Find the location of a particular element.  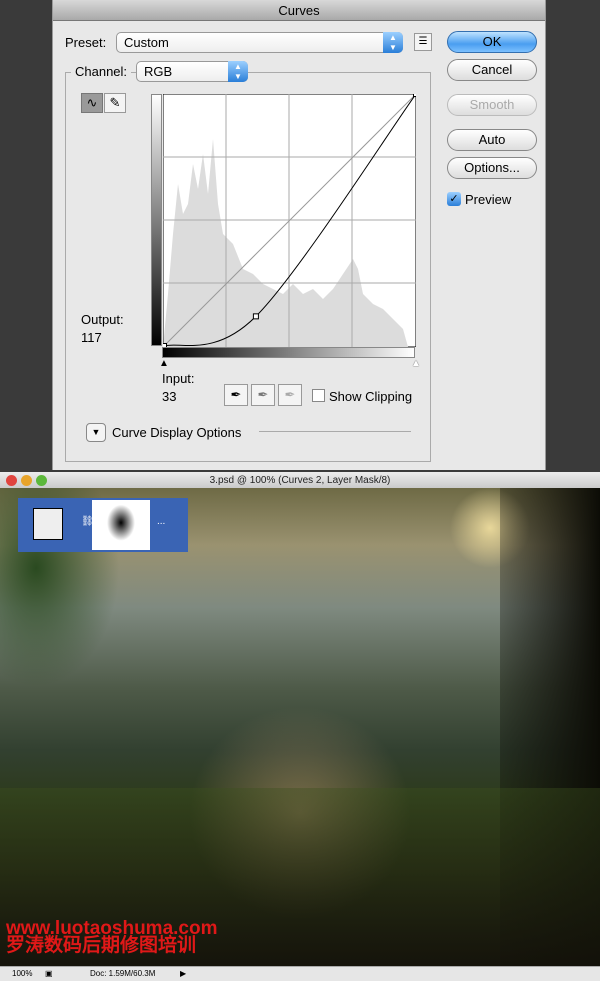

curves-adjustment-icon is located at coordinates (48, 524).